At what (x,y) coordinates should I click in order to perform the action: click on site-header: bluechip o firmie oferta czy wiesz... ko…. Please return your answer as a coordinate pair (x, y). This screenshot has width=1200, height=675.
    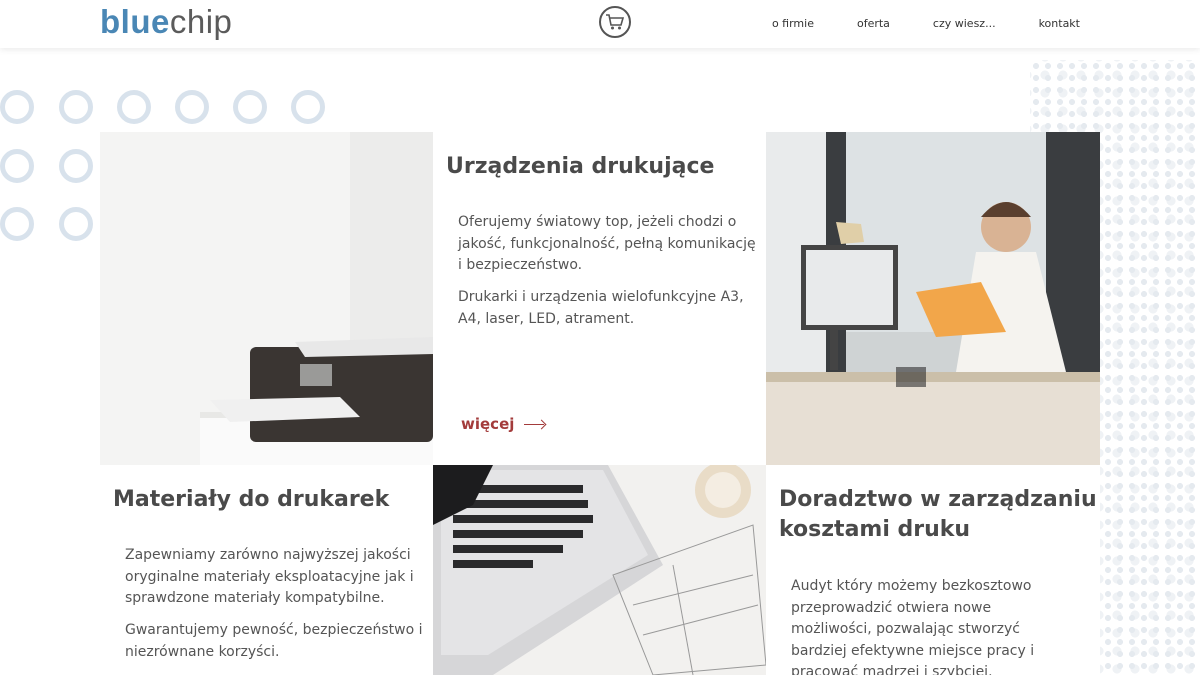
    Looking at the image, I should click on (600, 24).